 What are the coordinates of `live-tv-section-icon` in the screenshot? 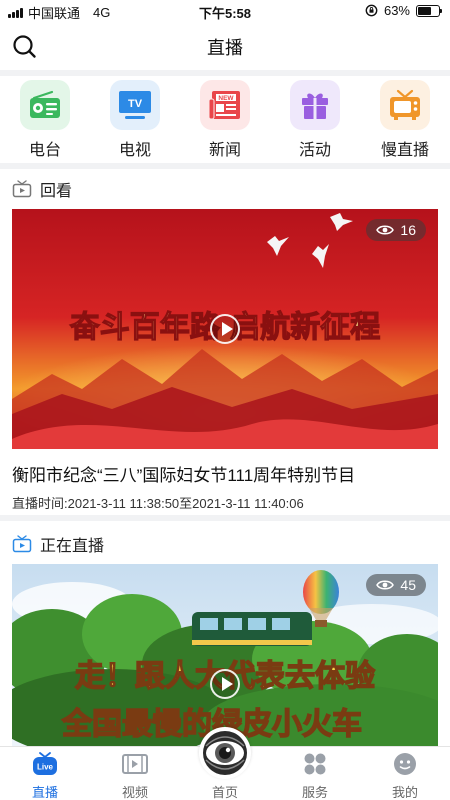 It's located at (22, 544).